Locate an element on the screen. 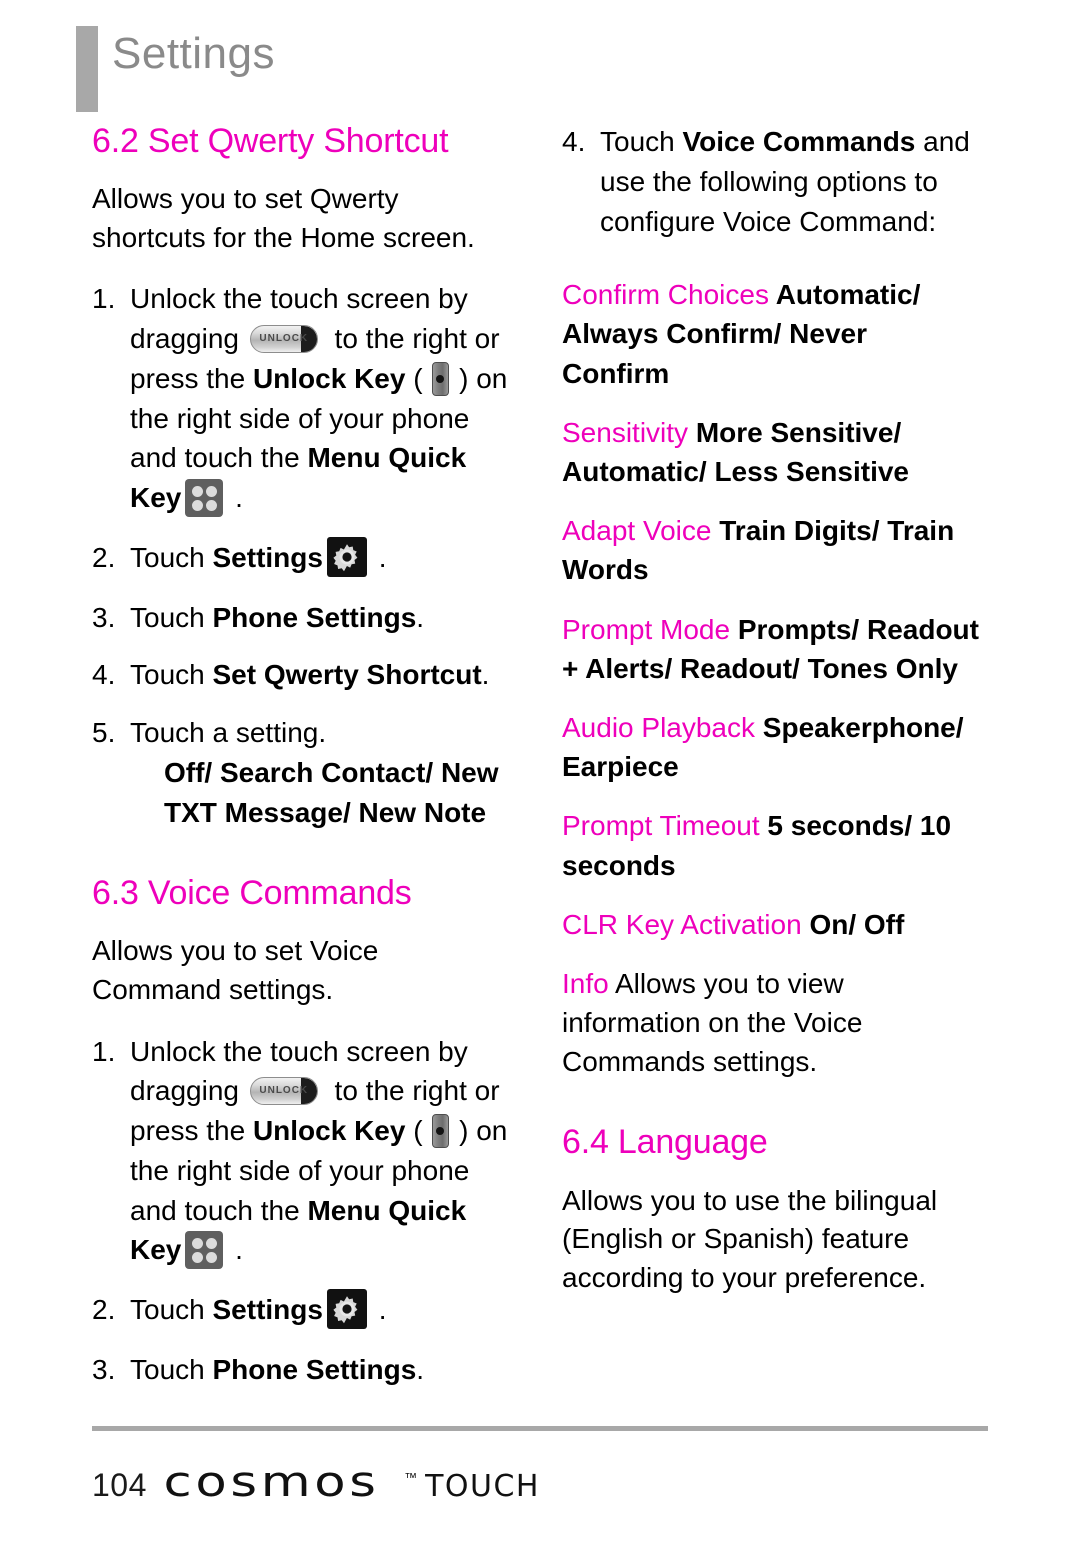 The width and height of the screenshot is (1080, 1552). step-number: 5. is located at coordinates (104, 733).